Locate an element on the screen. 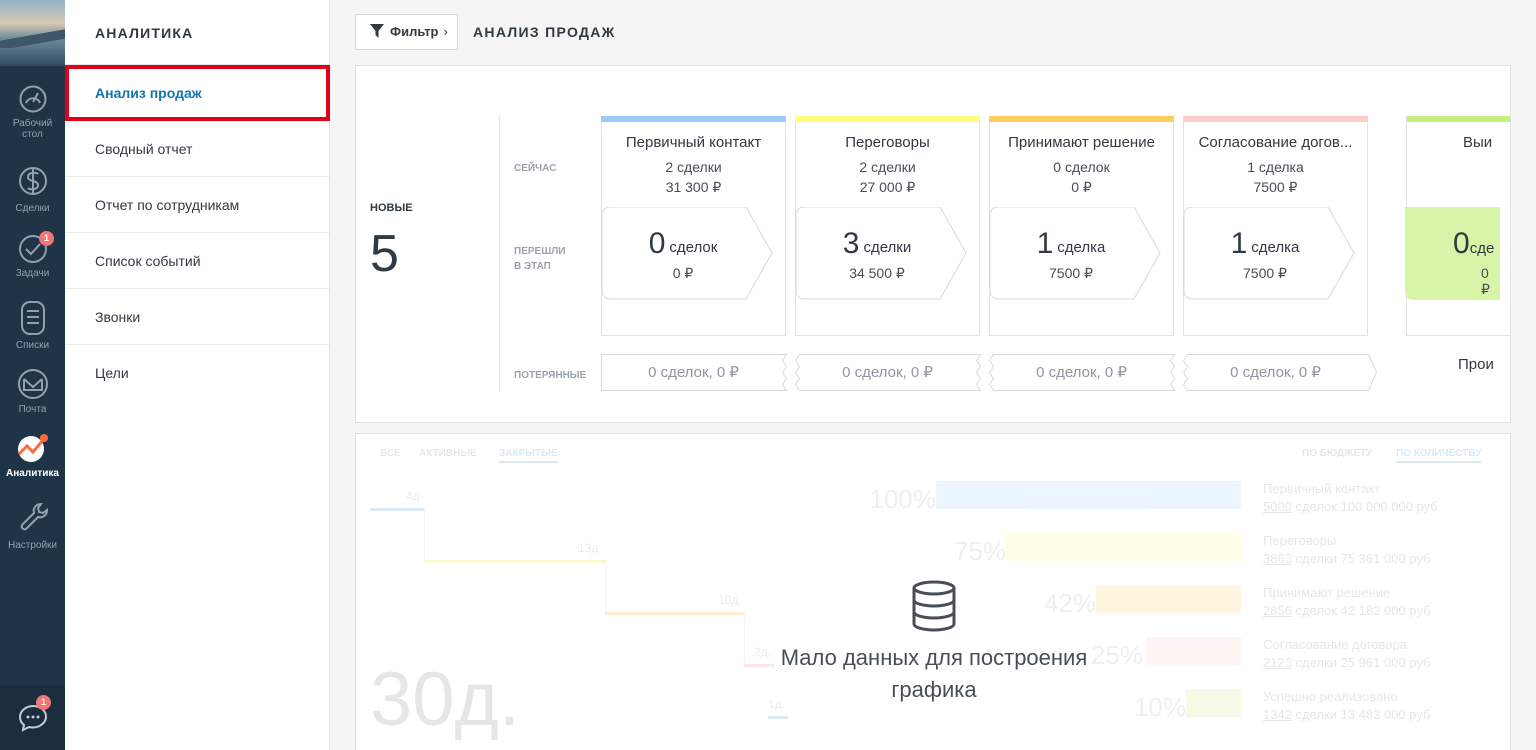 The image size is (1536, 750). stage-moved-arrow: 0сде 0 ₽ is located at coordinates (1452, 253).